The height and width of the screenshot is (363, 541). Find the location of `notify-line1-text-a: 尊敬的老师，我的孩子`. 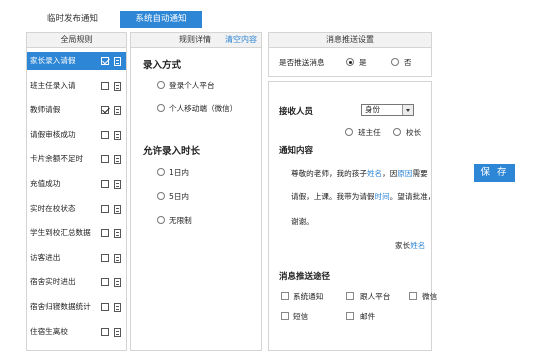

notify-line1-text-a: 尊敬的老师，我的孩子 is located at coordinates (329, 173).